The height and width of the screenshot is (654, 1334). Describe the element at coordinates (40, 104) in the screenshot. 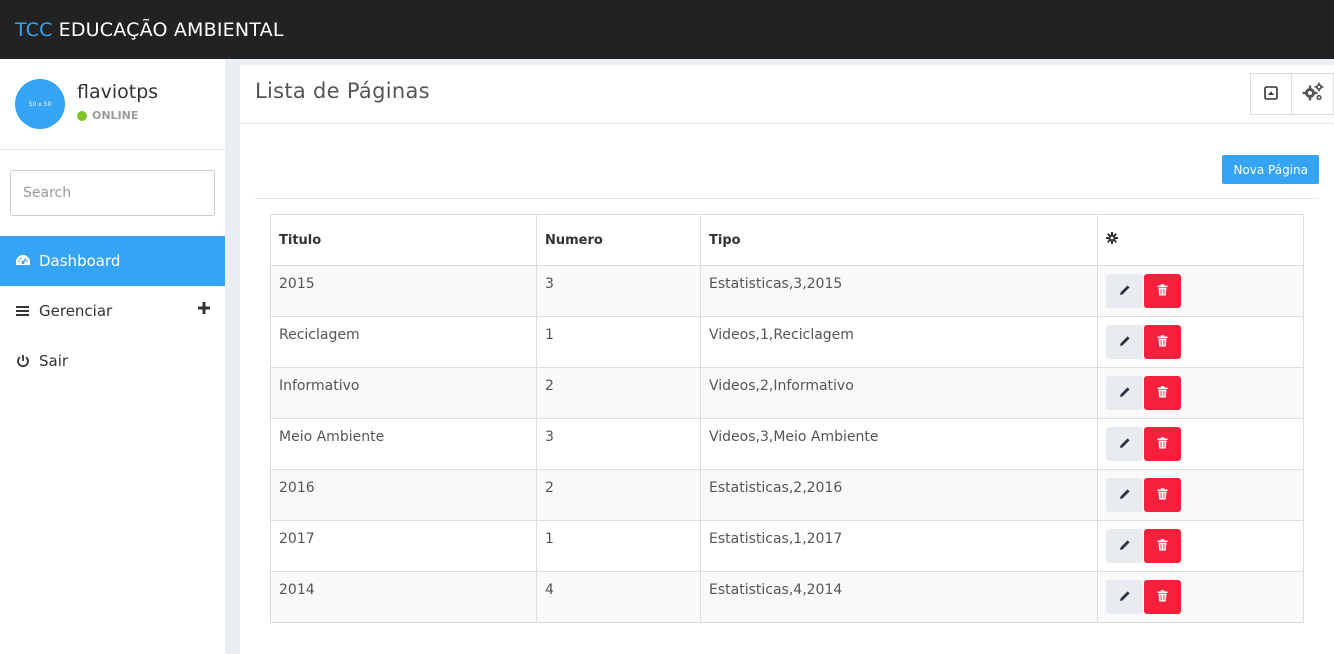

I see `avatar: 50 x 50` at that location.